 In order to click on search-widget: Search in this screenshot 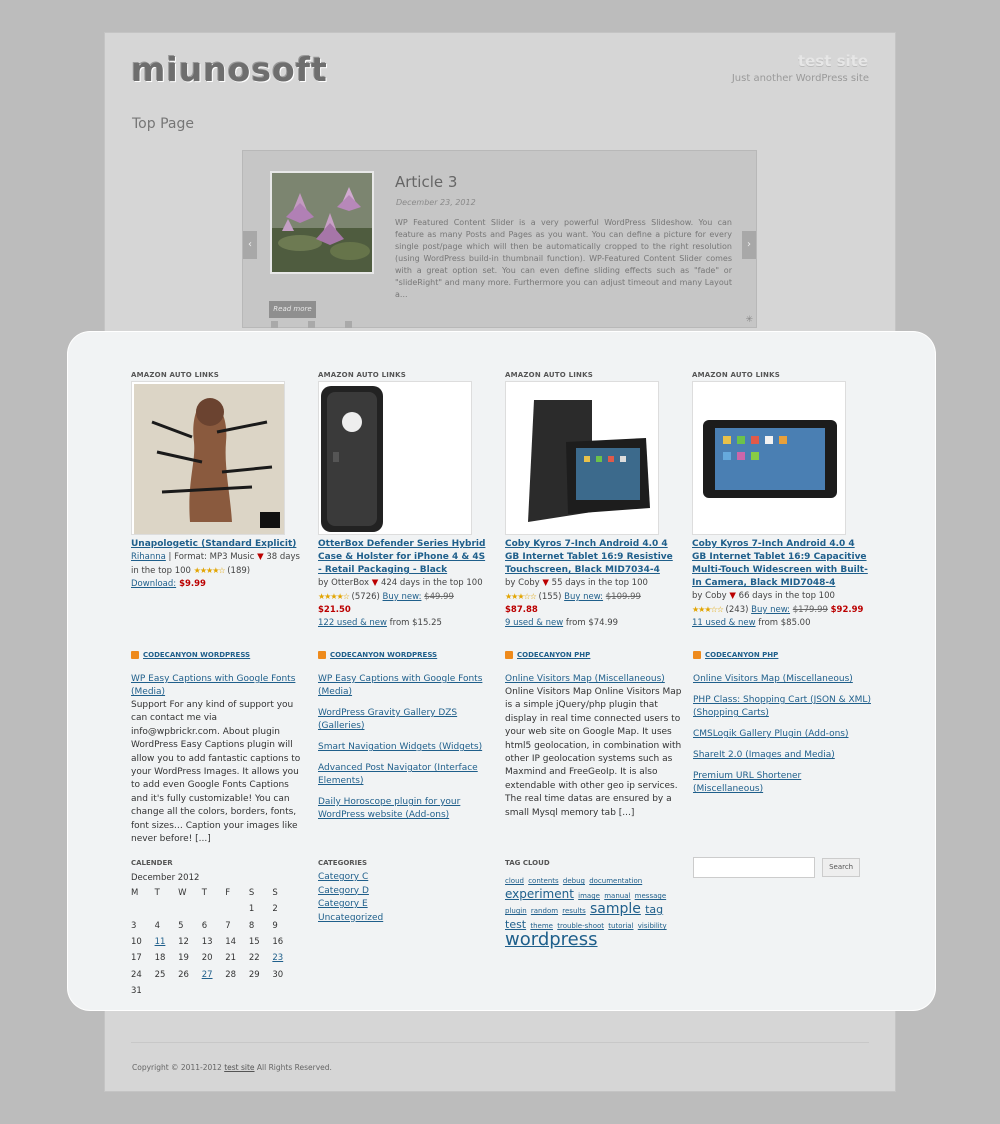, I will do `click(777, 867)`.